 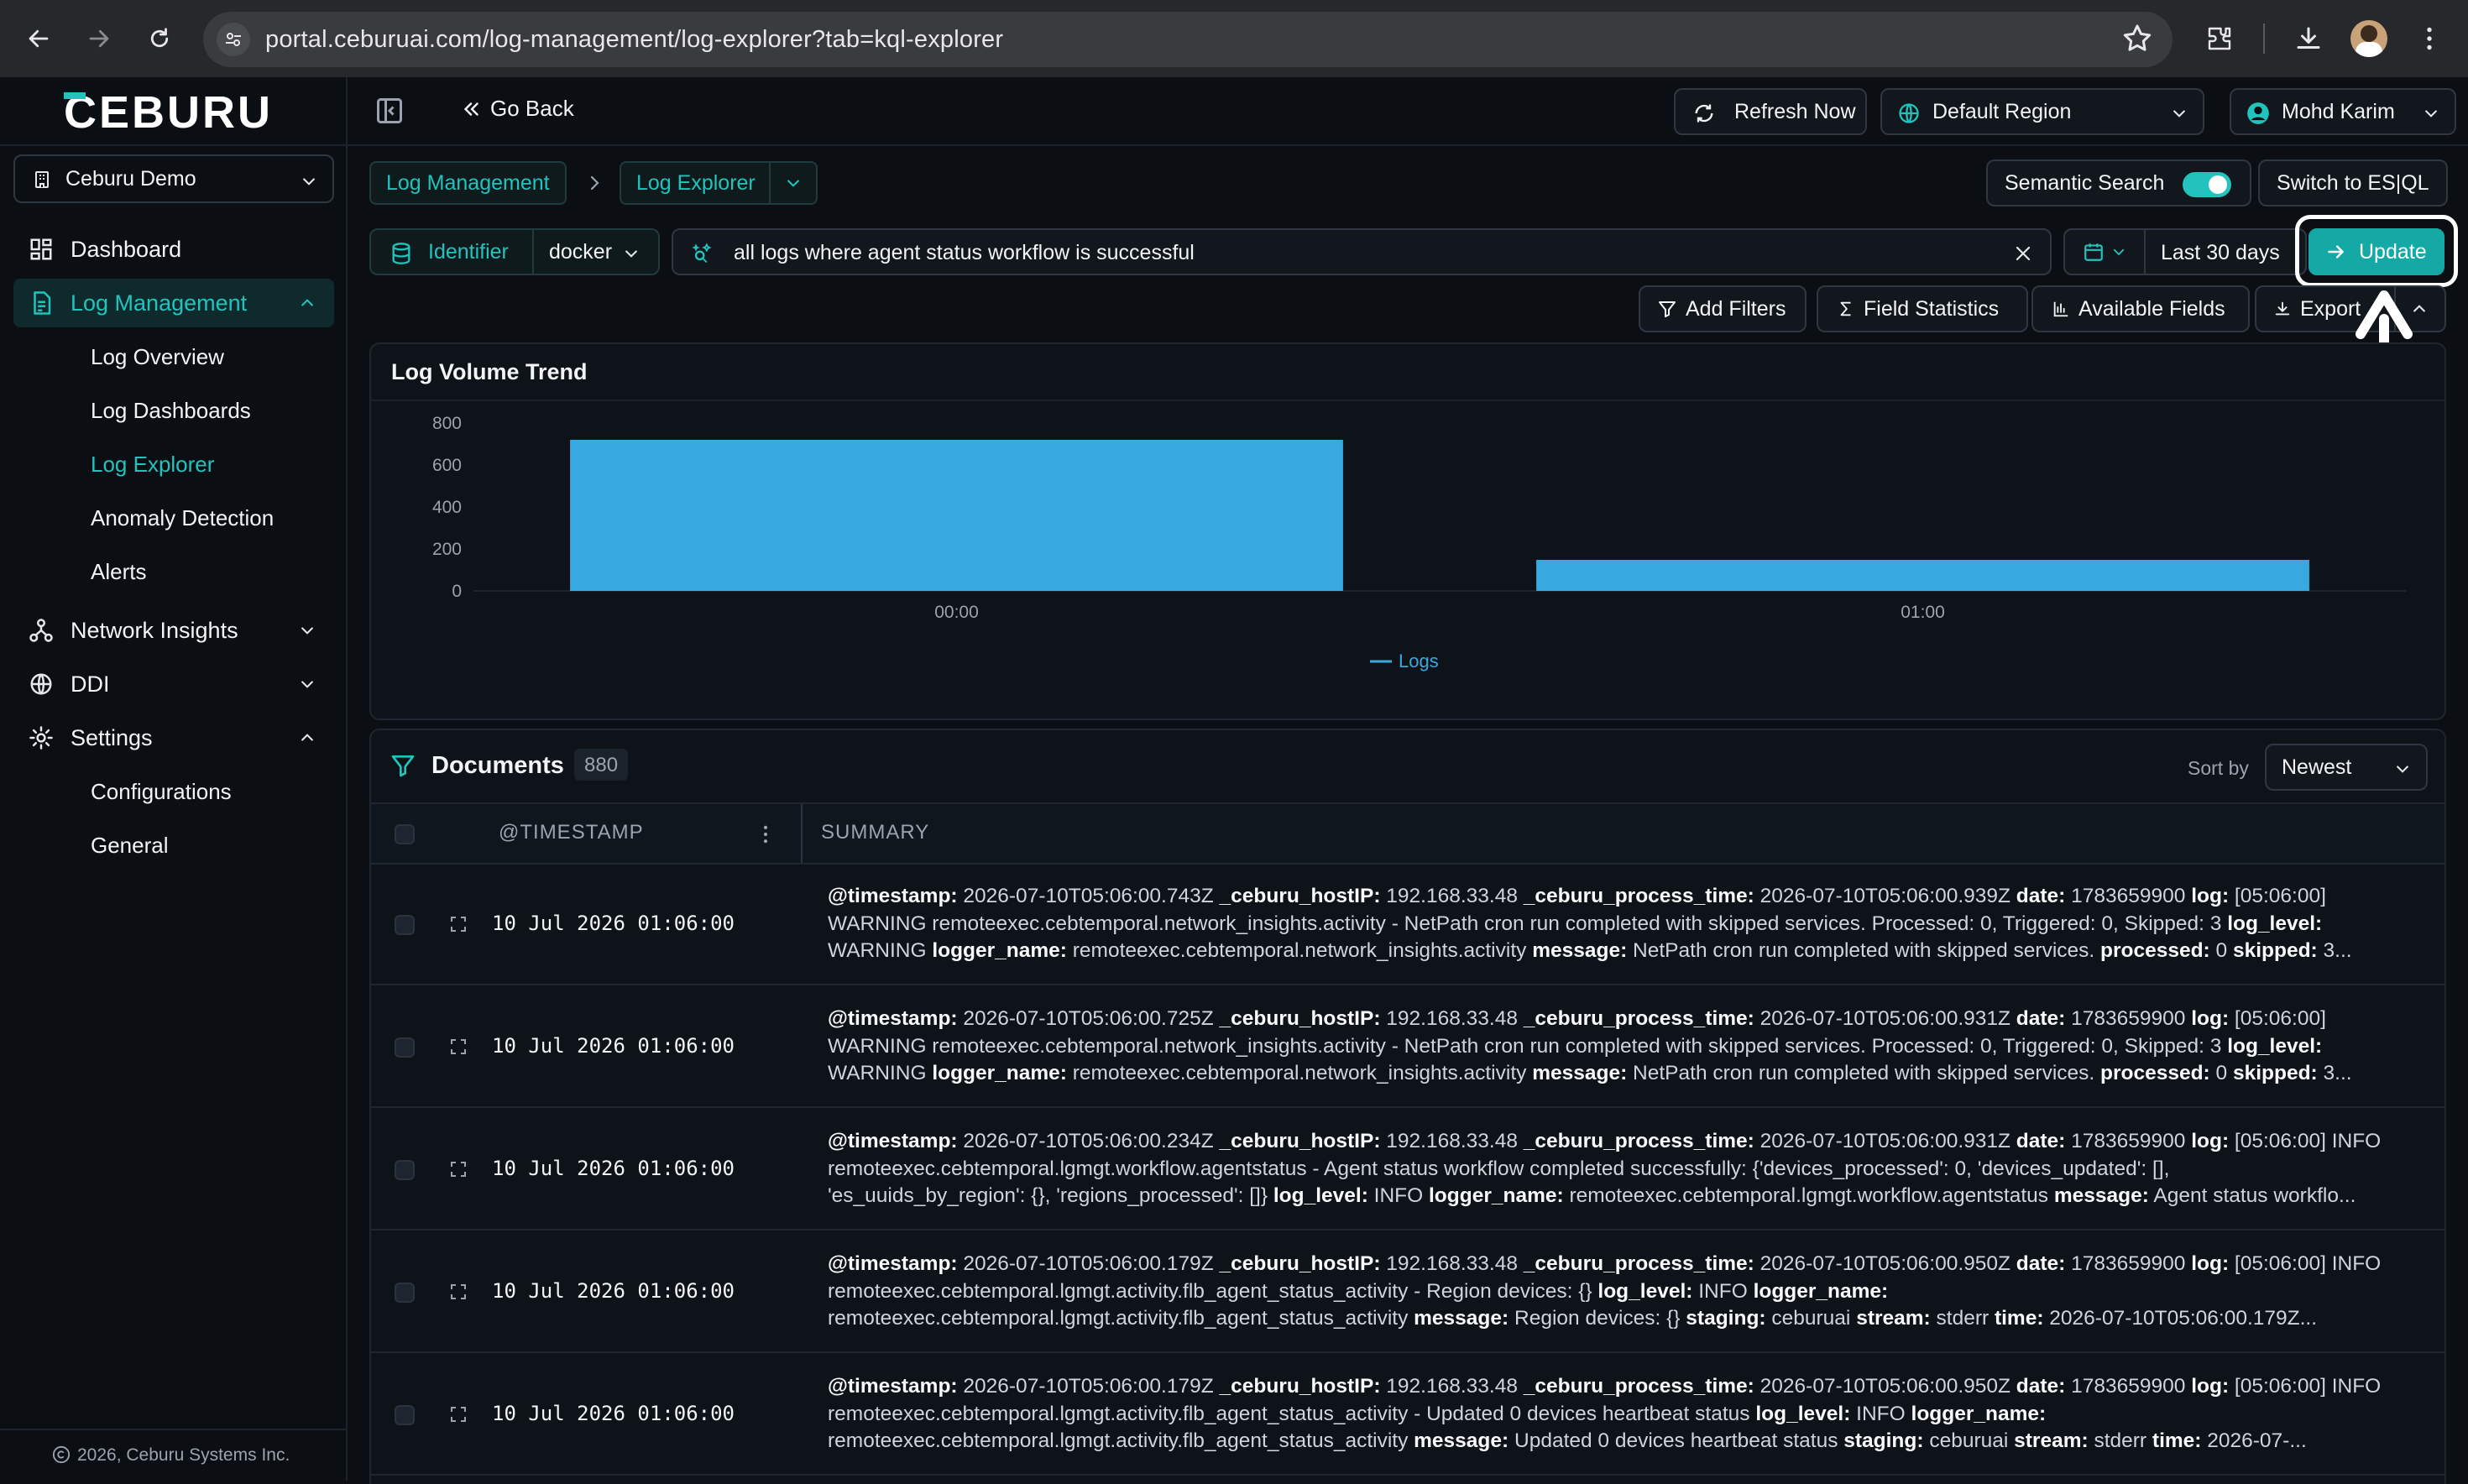 I want to click on sidebar-item-ddi: DDI, so click(x=173, y=684).